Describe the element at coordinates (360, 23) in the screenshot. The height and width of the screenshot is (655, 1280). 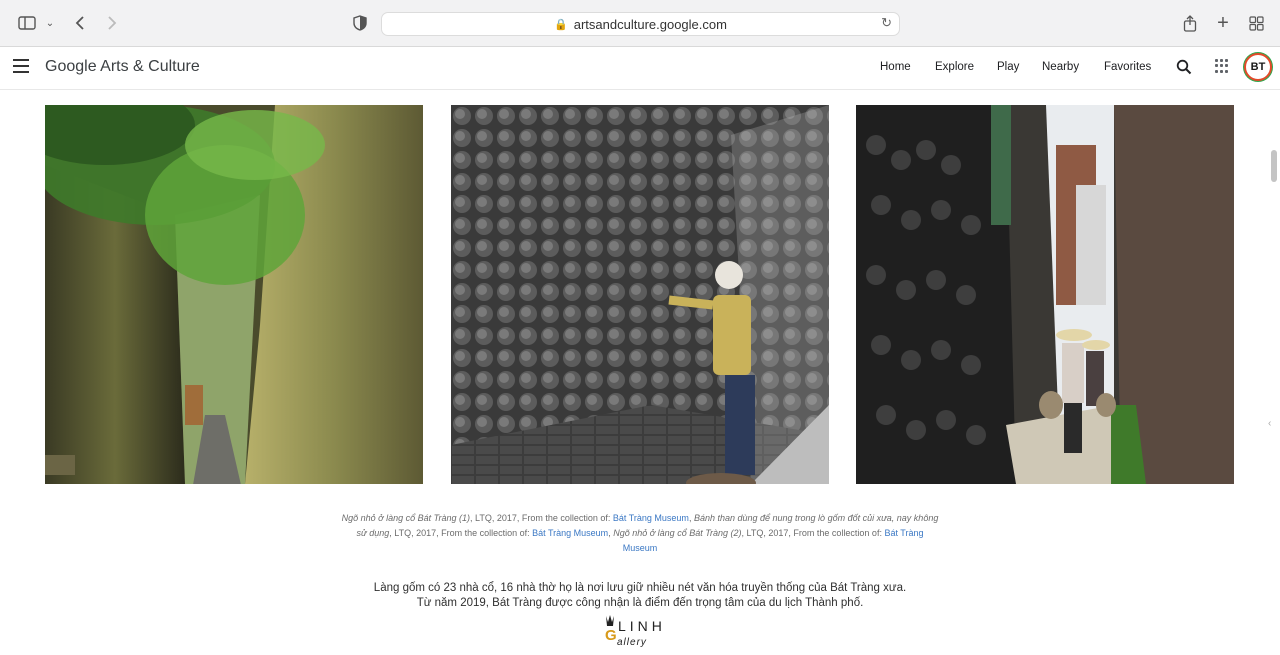
I see `privacy-shield-icon` at that location.